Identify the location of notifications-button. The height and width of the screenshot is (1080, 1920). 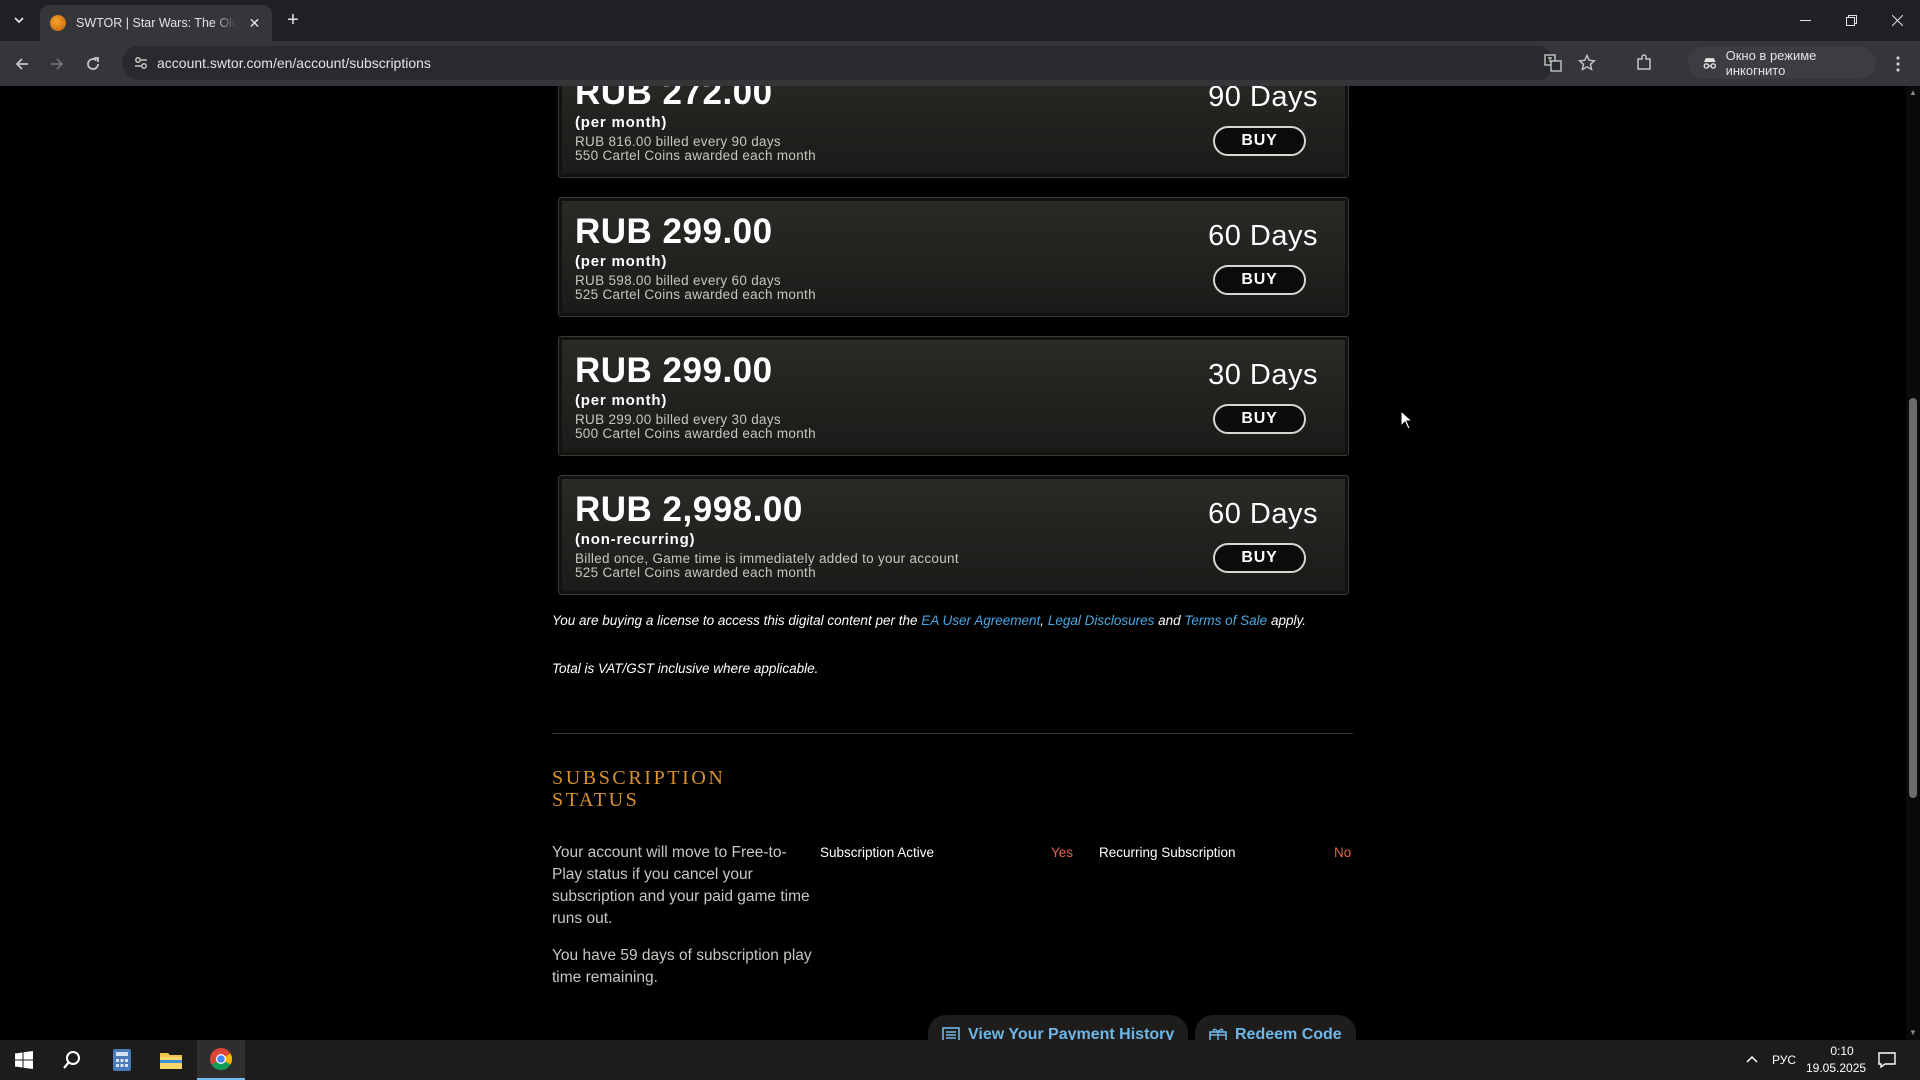
(1887, 1060).